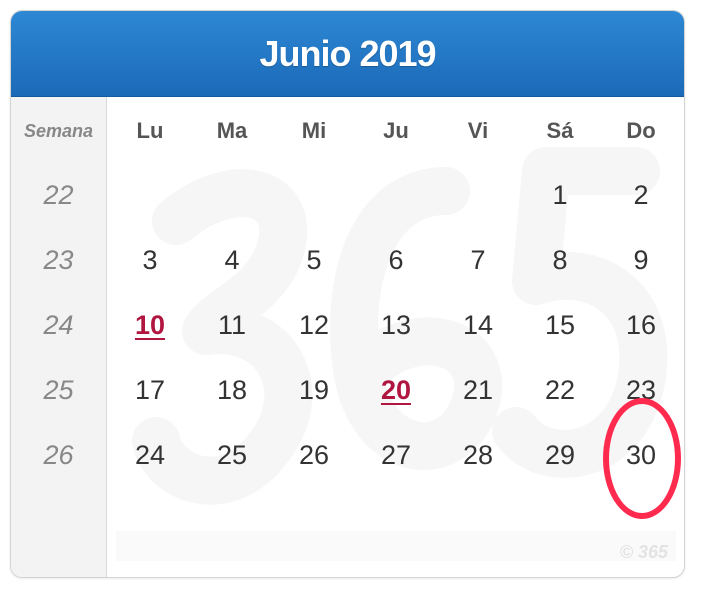 This screenshot has height=594, width=709. What do you see at coordinates (150, 130) in the screenshot?
I see `weekday-header: Lu` at bounding box center [150, 130].